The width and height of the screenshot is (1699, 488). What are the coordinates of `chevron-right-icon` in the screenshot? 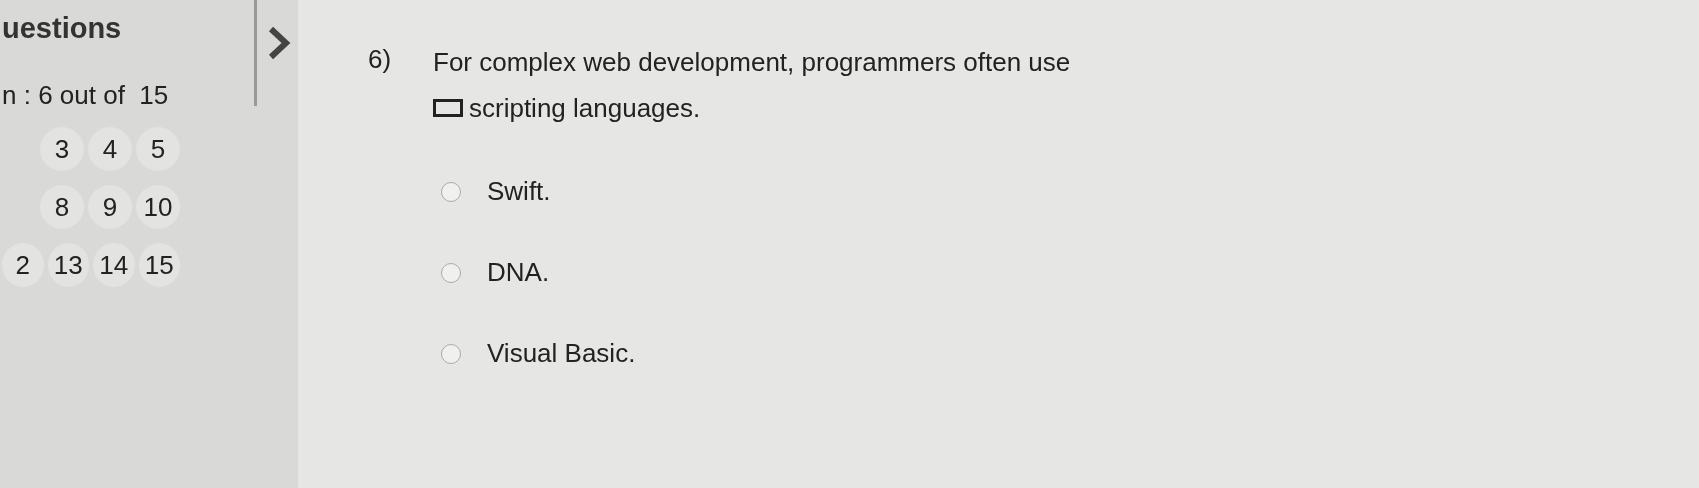 It's located at (279, 43).